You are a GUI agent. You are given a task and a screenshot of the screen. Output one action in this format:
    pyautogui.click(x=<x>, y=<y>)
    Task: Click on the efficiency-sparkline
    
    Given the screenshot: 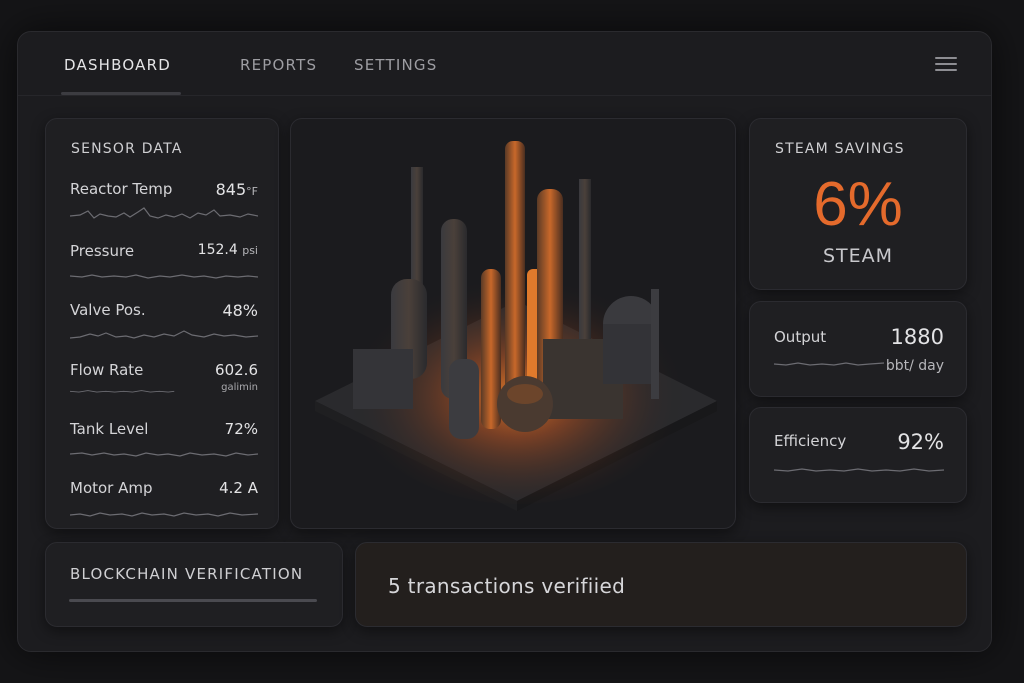 What is the action you would take?
    pyautogui.click(x=859, y=470)
    